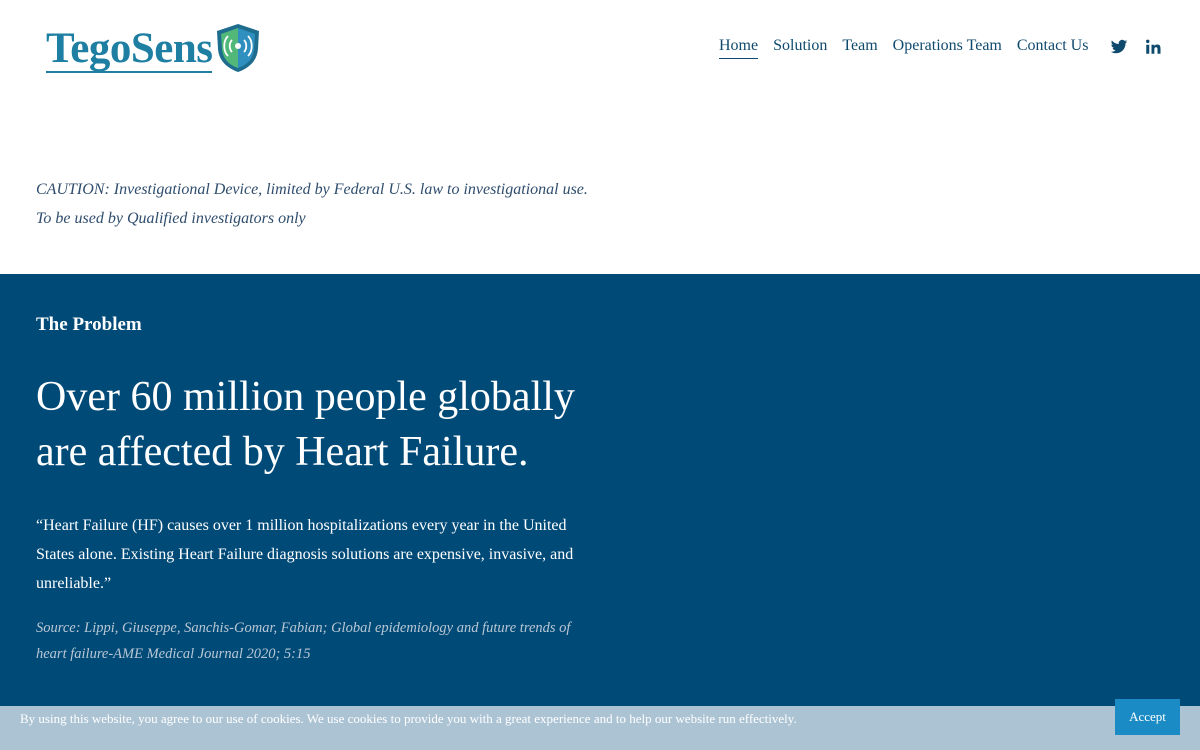 Image resolution: width=1200 pixels, height=750 pixels. What do you see at coordinates (1147, 717) in the screenshot?
I see `accept-cookies-button: Accept` at bounding box center [1147, 717].